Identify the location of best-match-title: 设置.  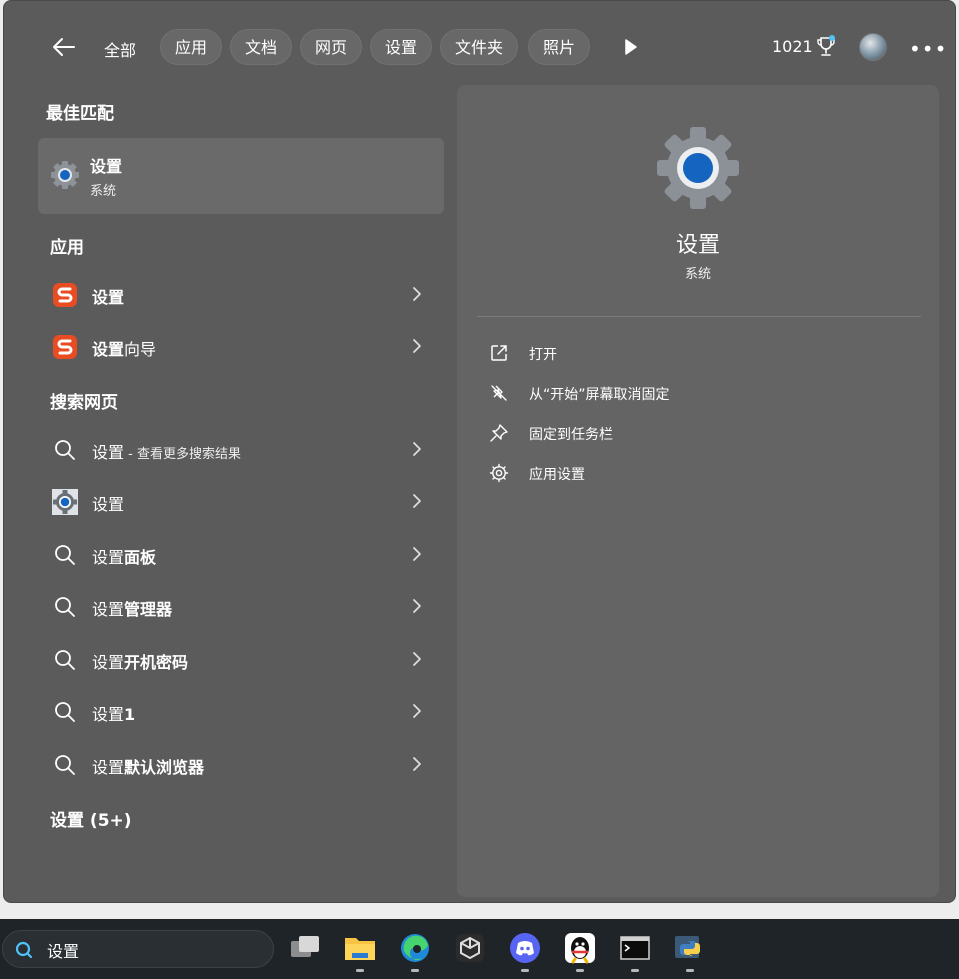
(106, 166).